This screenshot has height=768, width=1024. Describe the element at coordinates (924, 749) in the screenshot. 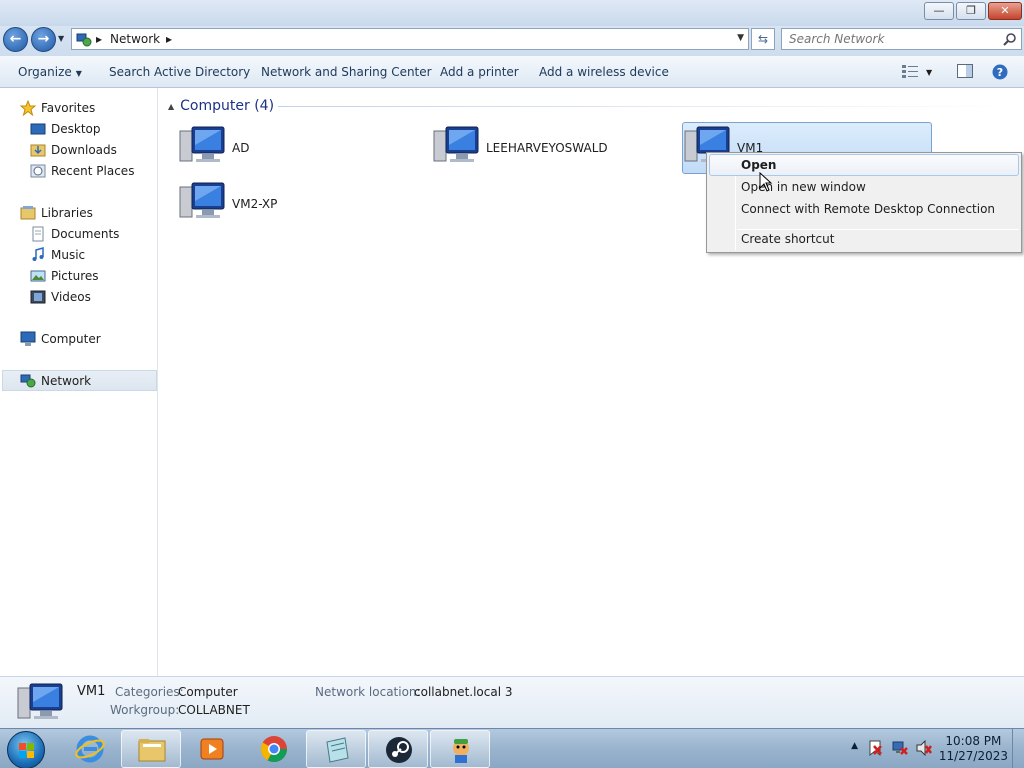

I see `volume-muted-icon` at that location.